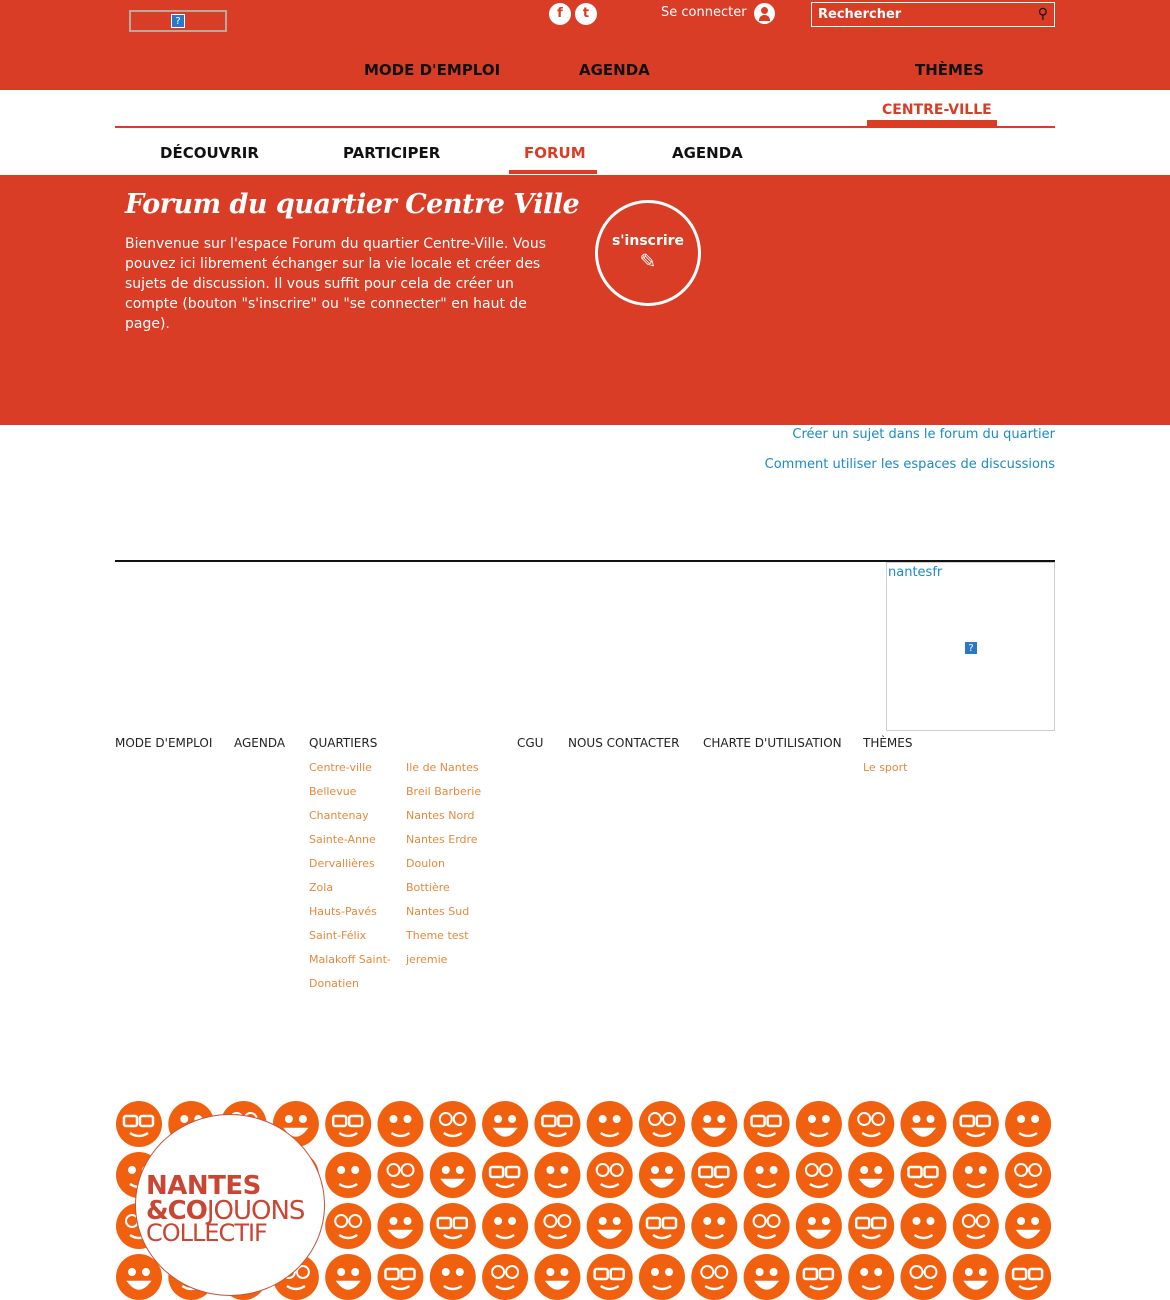 Image resolution: width=1170 pixels, height=1300 pixels. What do you see at coordinates (648, 253) in the screenshot?
I see `signup-button: s'inscrire ✎` at bounding box center [648, 253].